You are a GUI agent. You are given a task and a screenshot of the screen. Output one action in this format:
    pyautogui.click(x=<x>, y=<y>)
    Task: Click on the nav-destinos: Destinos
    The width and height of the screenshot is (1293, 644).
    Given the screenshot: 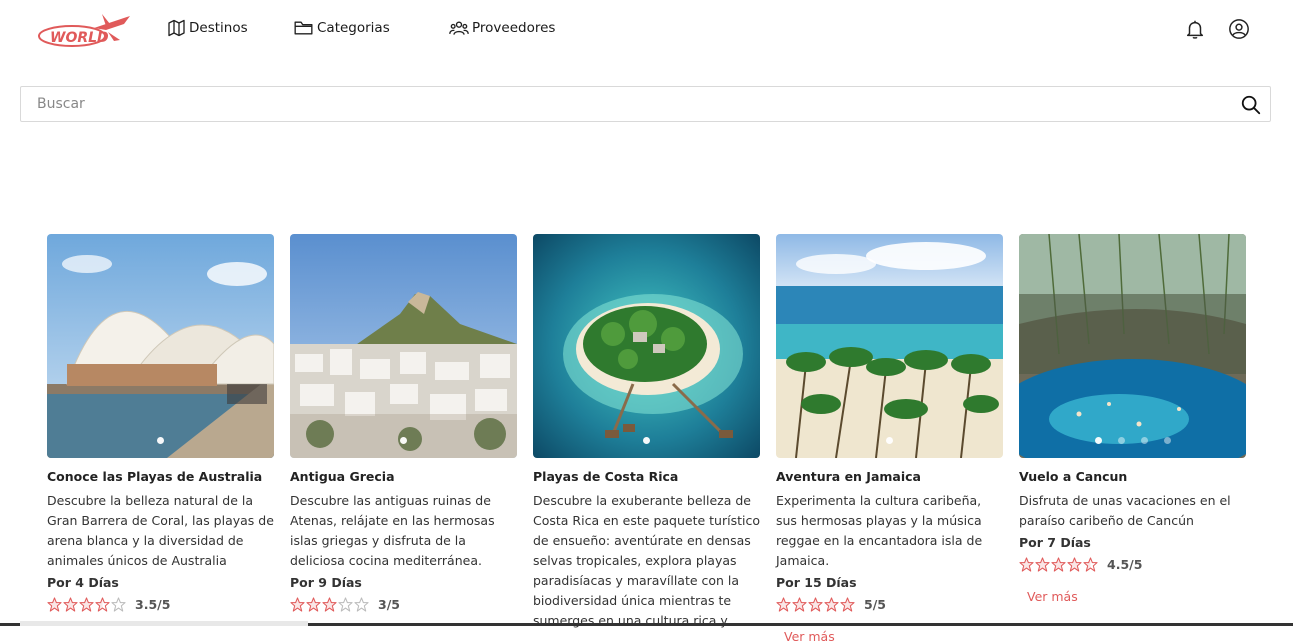 What is the action you would take?
    pyautogui.click(x=207, y=28)
    